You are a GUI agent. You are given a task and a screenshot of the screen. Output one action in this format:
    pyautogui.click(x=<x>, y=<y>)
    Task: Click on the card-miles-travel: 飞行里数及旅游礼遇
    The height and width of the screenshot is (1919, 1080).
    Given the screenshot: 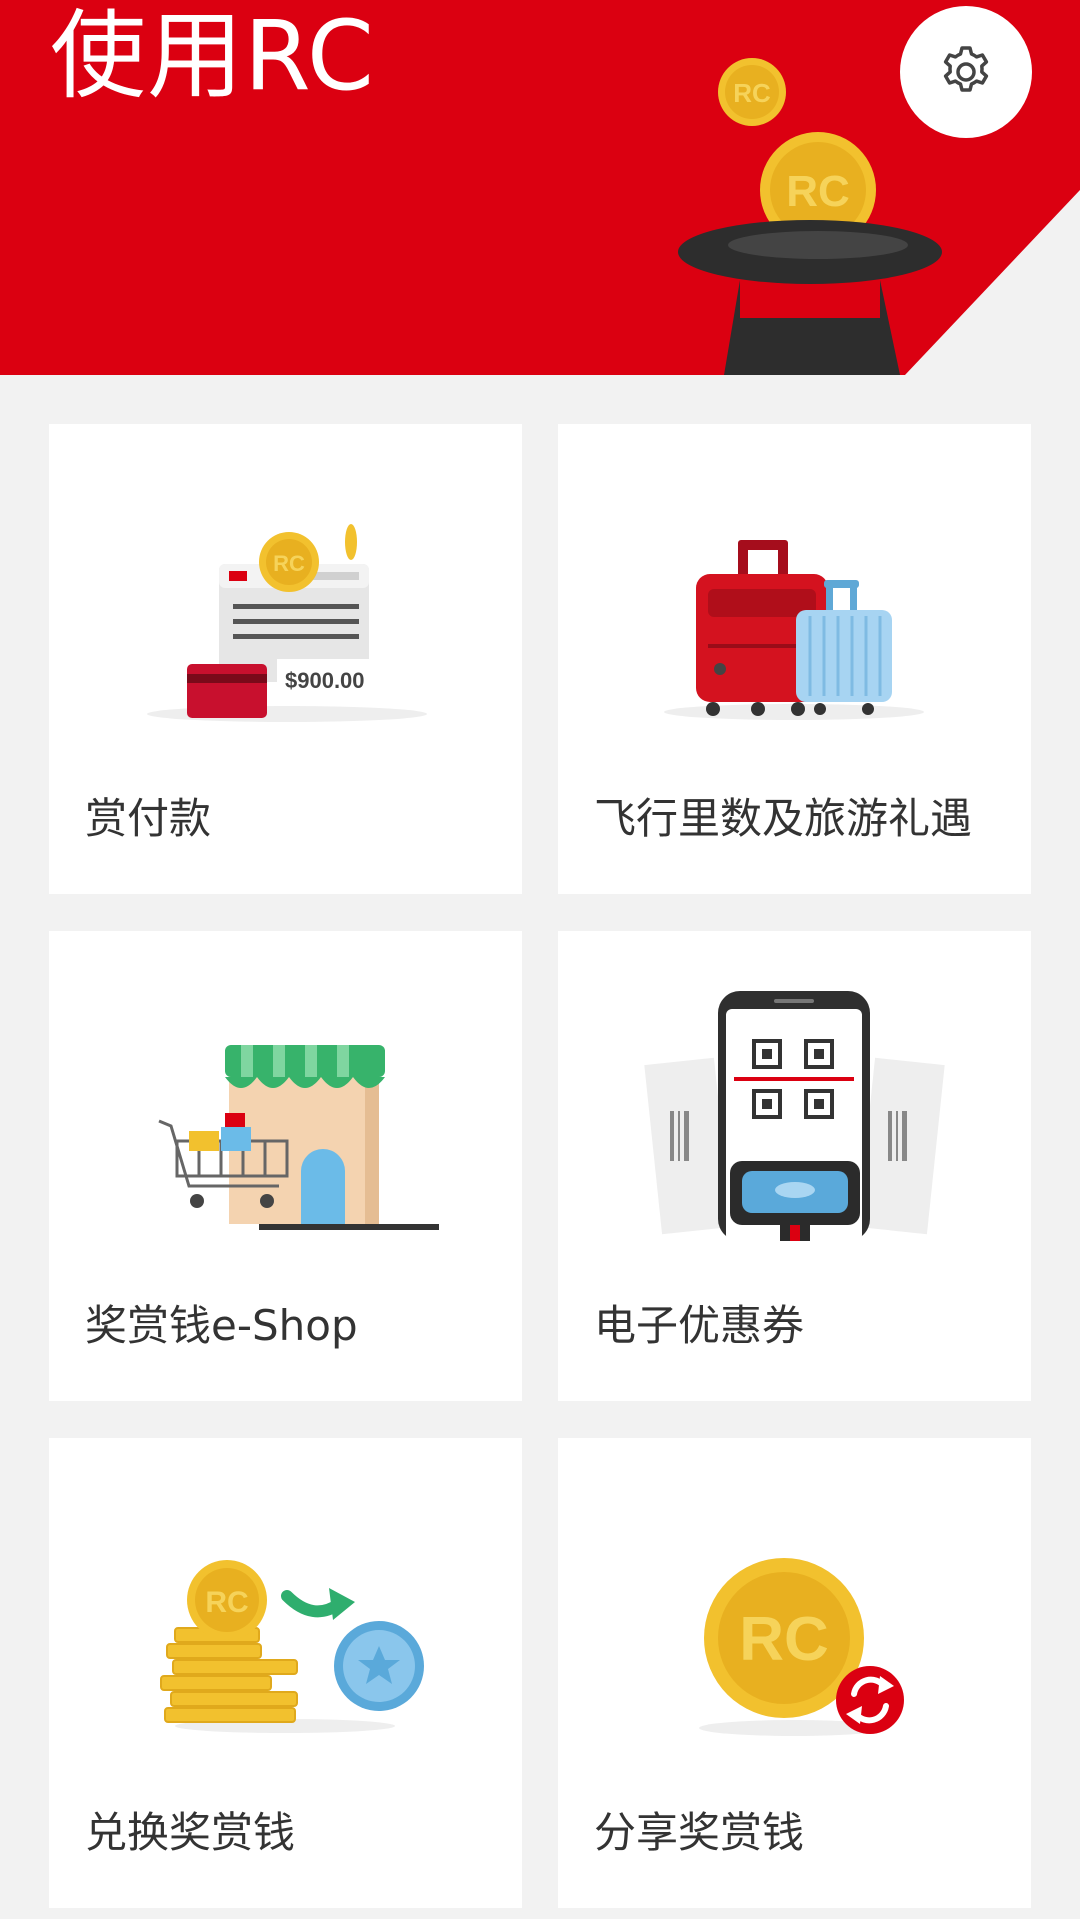 What is the action you would take?
    pyautogui.click(x=794, y=659)
    